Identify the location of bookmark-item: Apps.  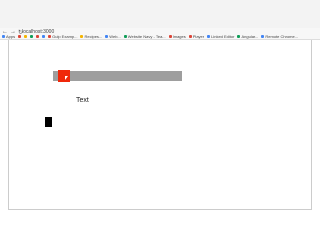
(8, 36).